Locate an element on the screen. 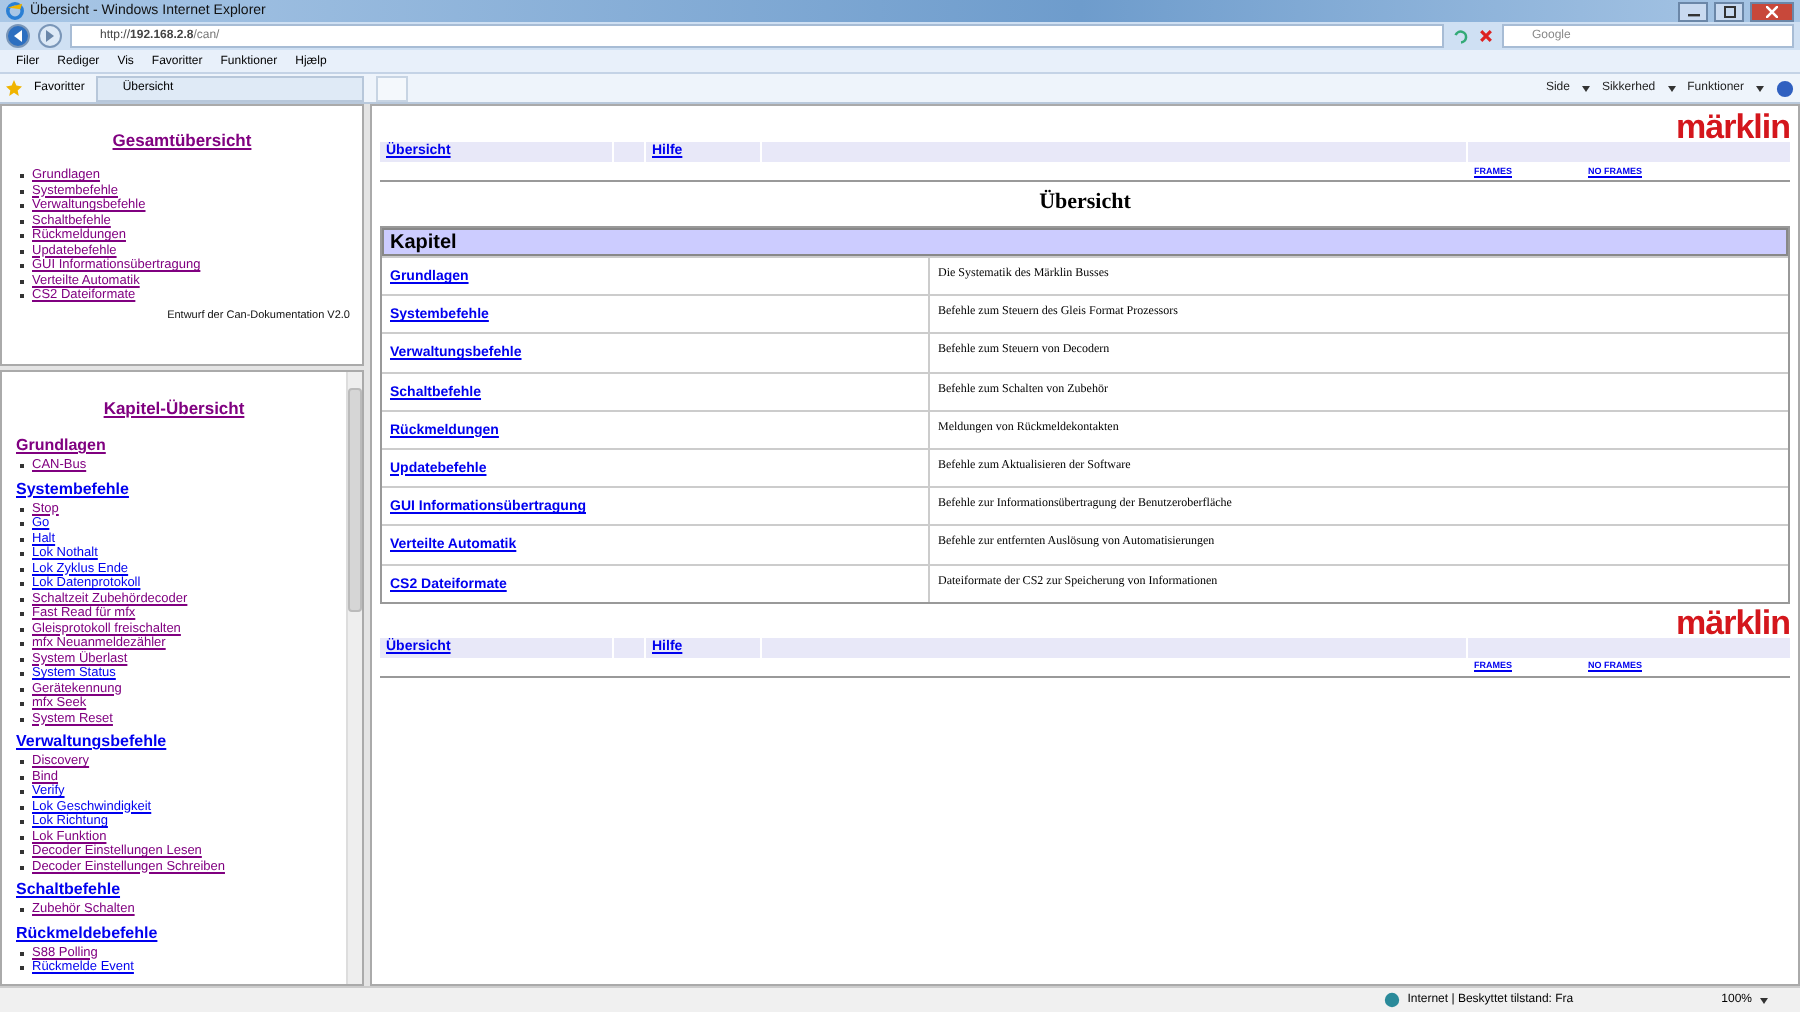 The width and height of the screenshot is (1800, 1012). forward-button is located at coordinates (50, 36).